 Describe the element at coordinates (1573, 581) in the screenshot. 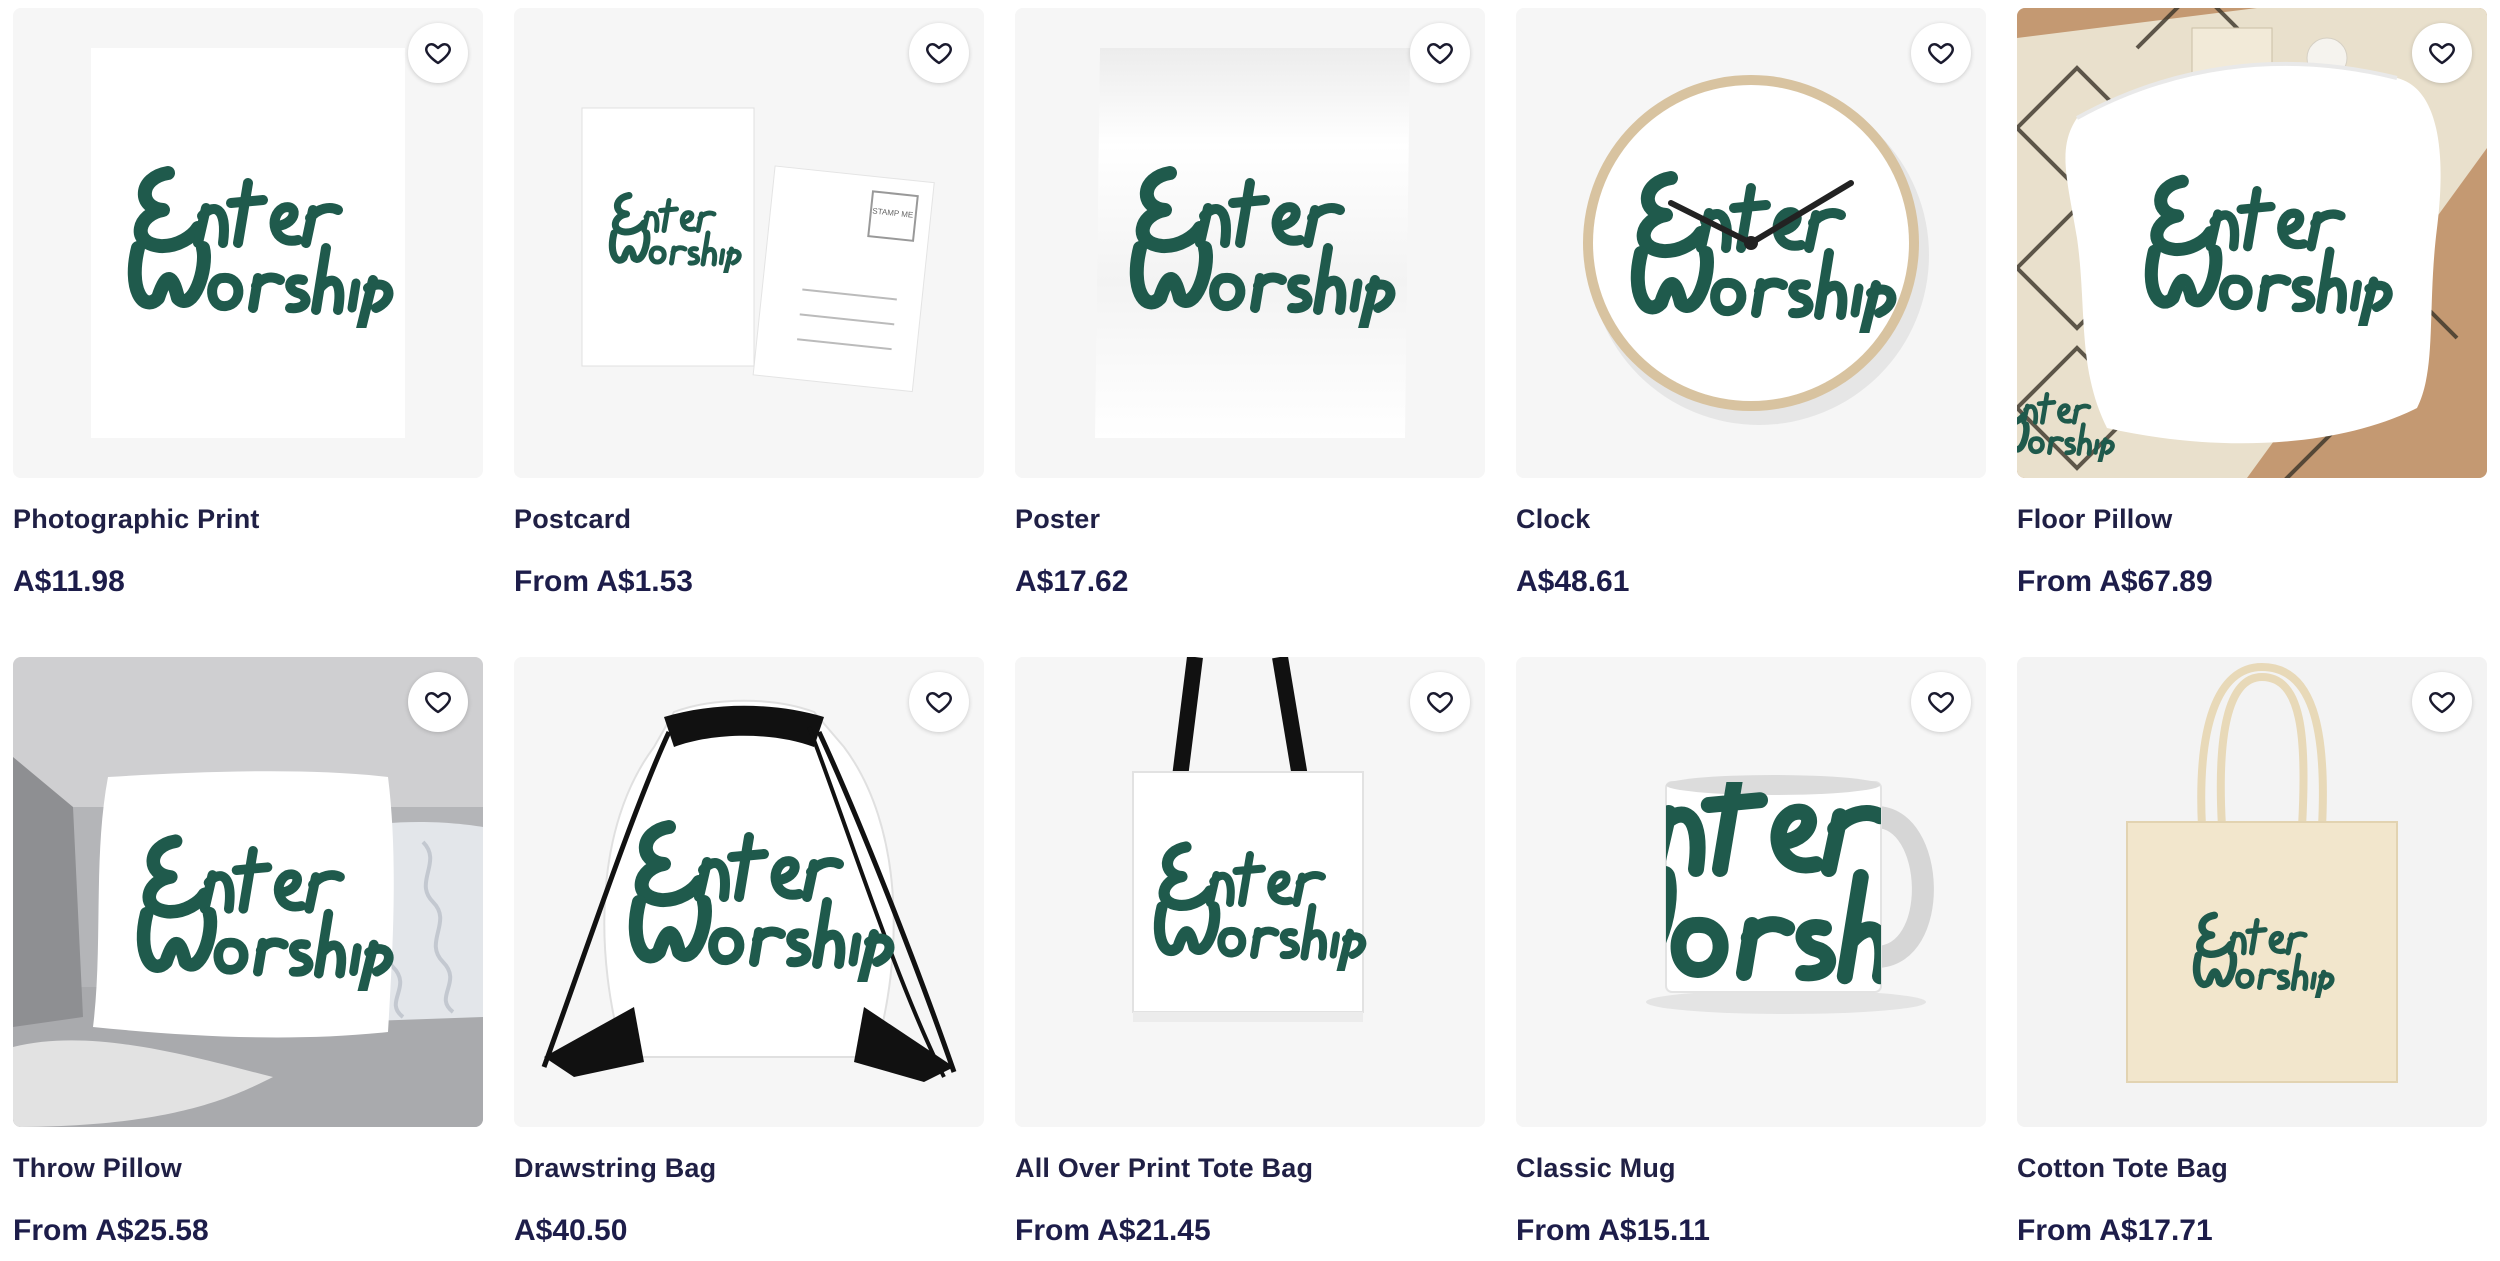

I see `product-price: A$48.61` at that location.